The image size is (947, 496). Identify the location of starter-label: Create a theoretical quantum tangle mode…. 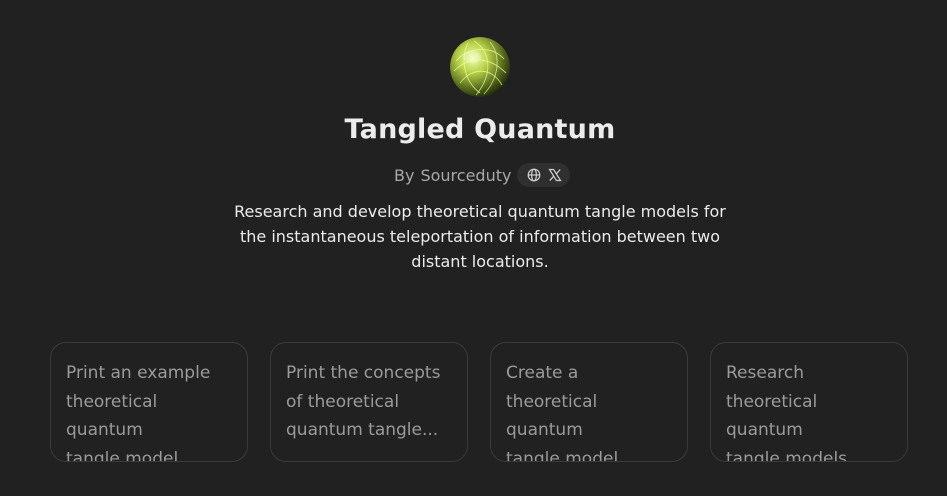
(565, 412).